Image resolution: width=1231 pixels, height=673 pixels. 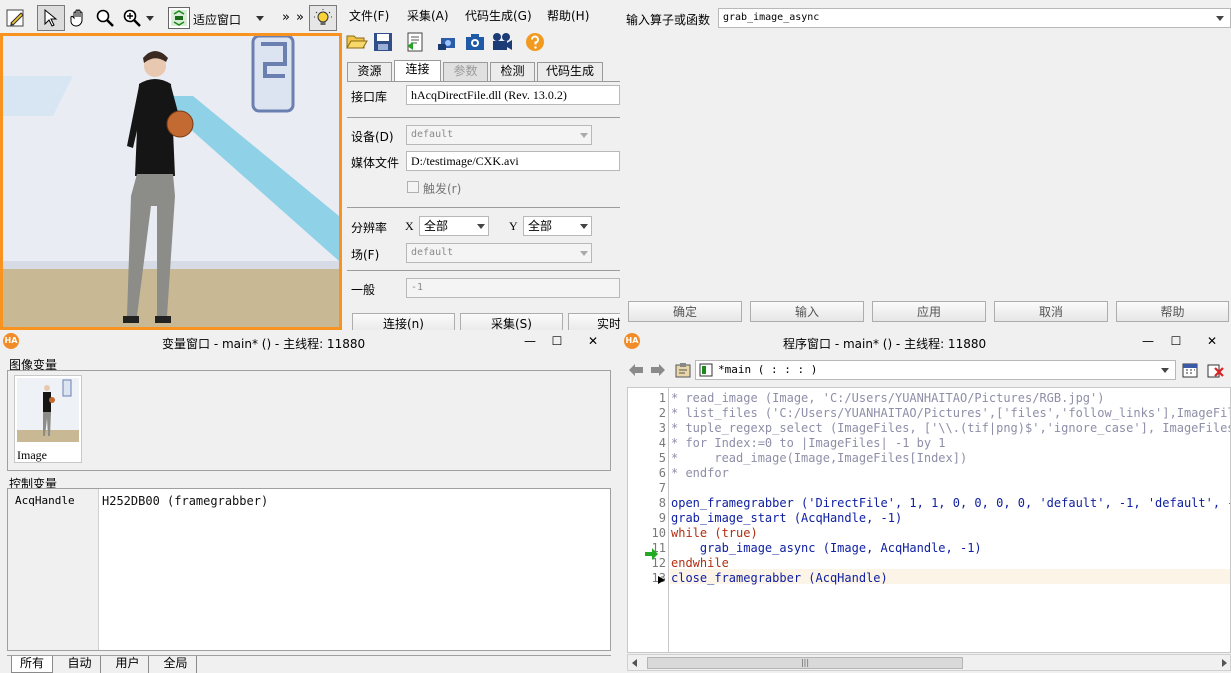 I want to click on field-label: 场(F), so click(x=365, y=255).